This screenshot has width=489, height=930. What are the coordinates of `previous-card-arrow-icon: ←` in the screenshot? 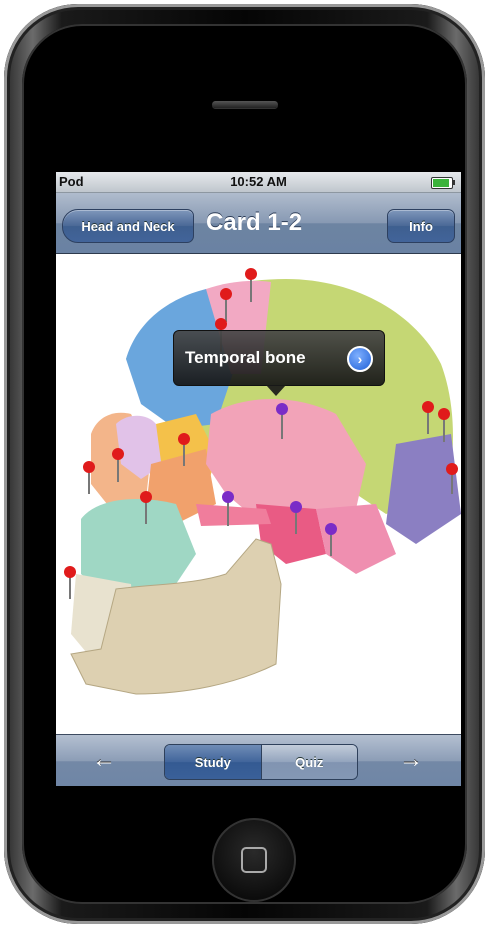 It's located at (104, 760).